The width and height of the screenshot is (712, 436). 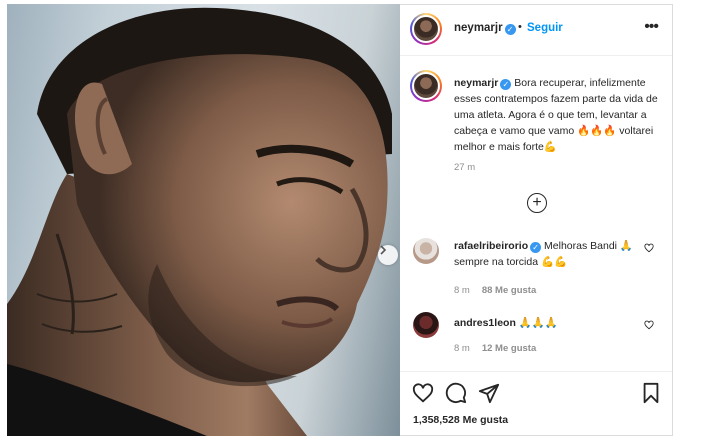 I want to click on fire-emoji: 🔥🔥🔥, so click(x=597, y=131).